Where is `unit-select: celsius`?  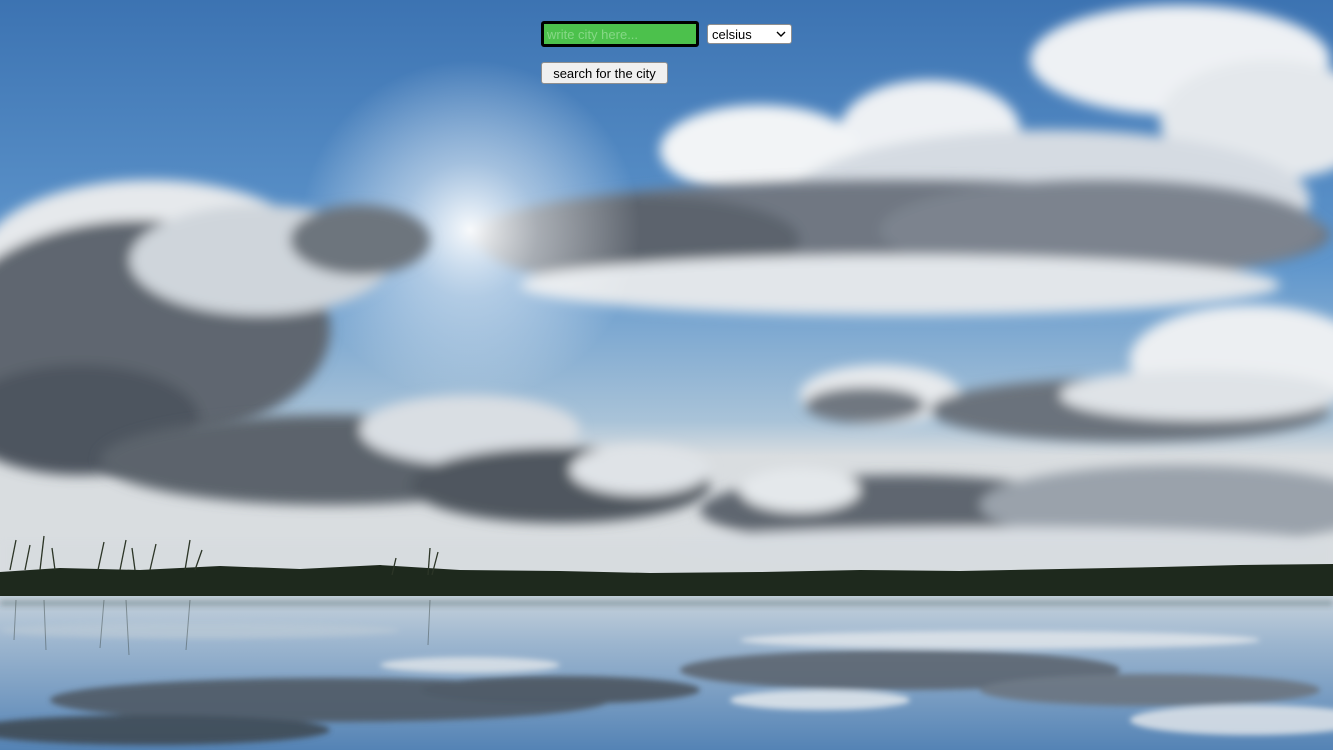
unit-select: celsius is located at coordinates (749, 34).